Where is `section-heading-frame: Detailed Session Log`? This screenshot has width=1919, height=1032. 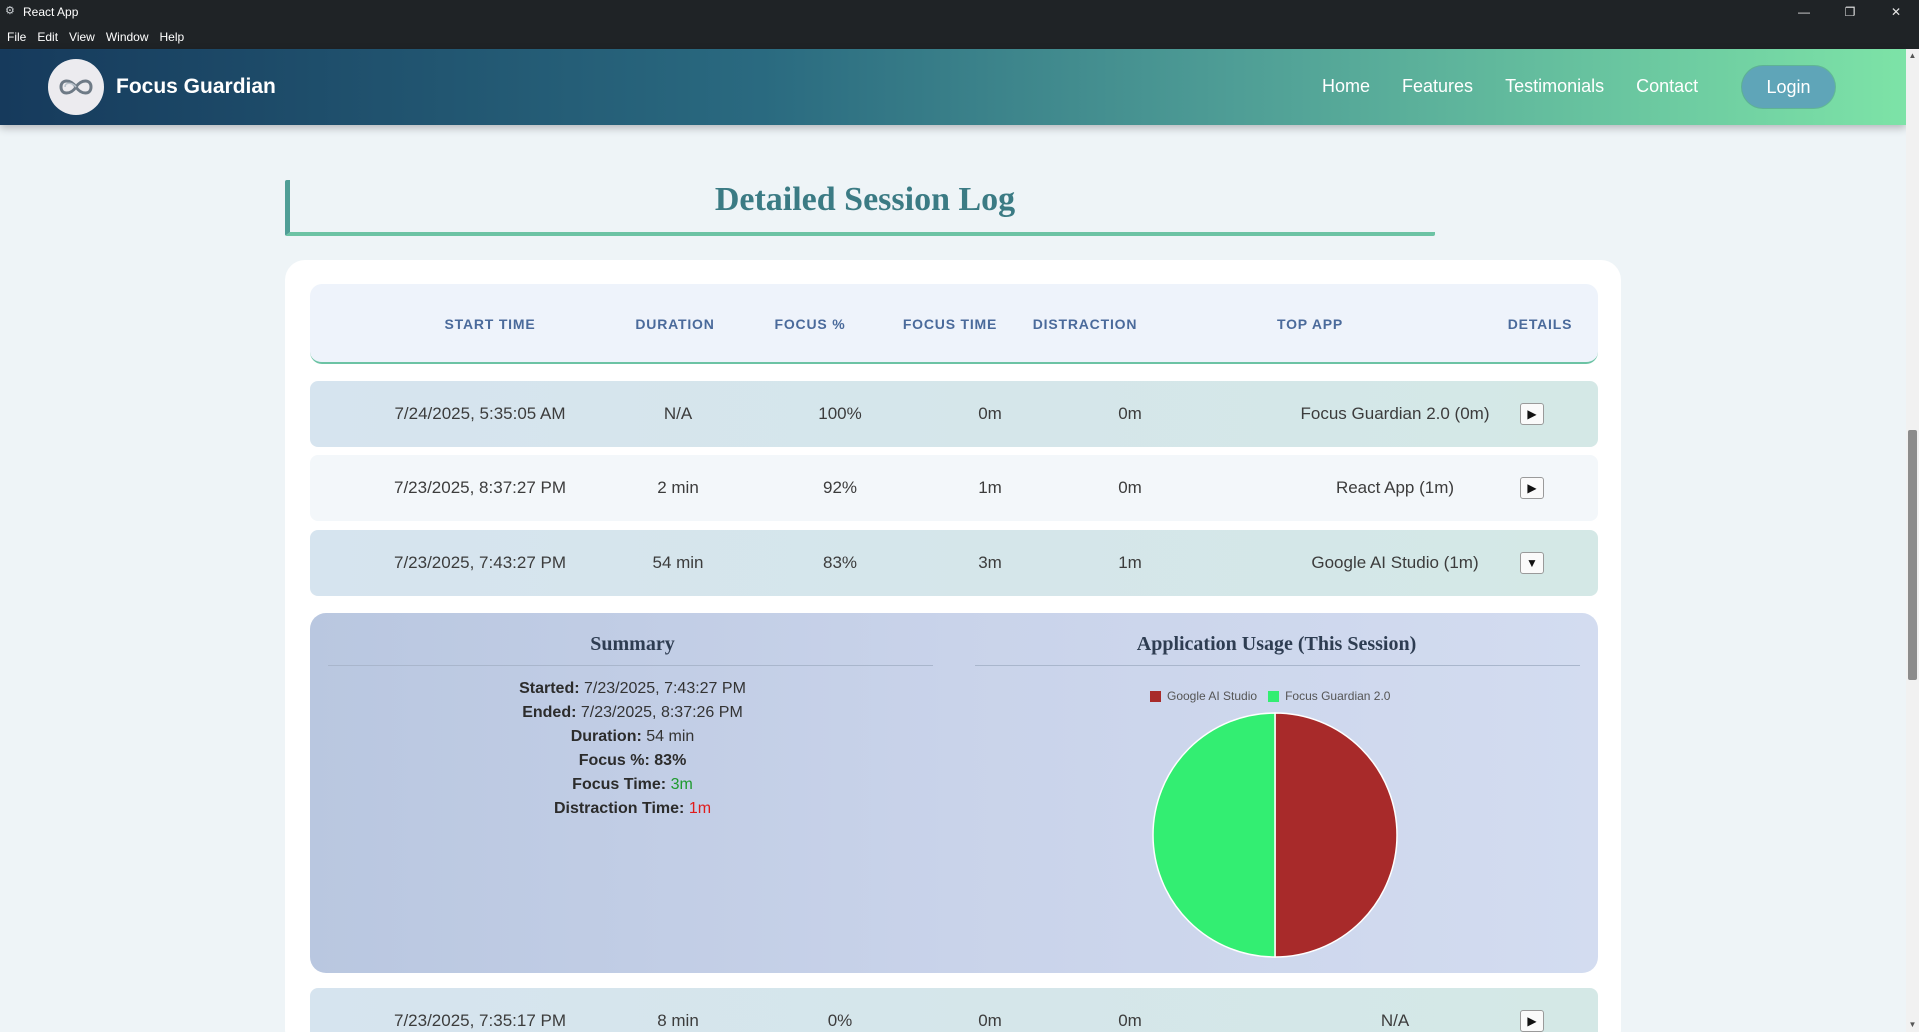
section-heading-frame: Detailed Session Log is located at coordinates (860, 208).